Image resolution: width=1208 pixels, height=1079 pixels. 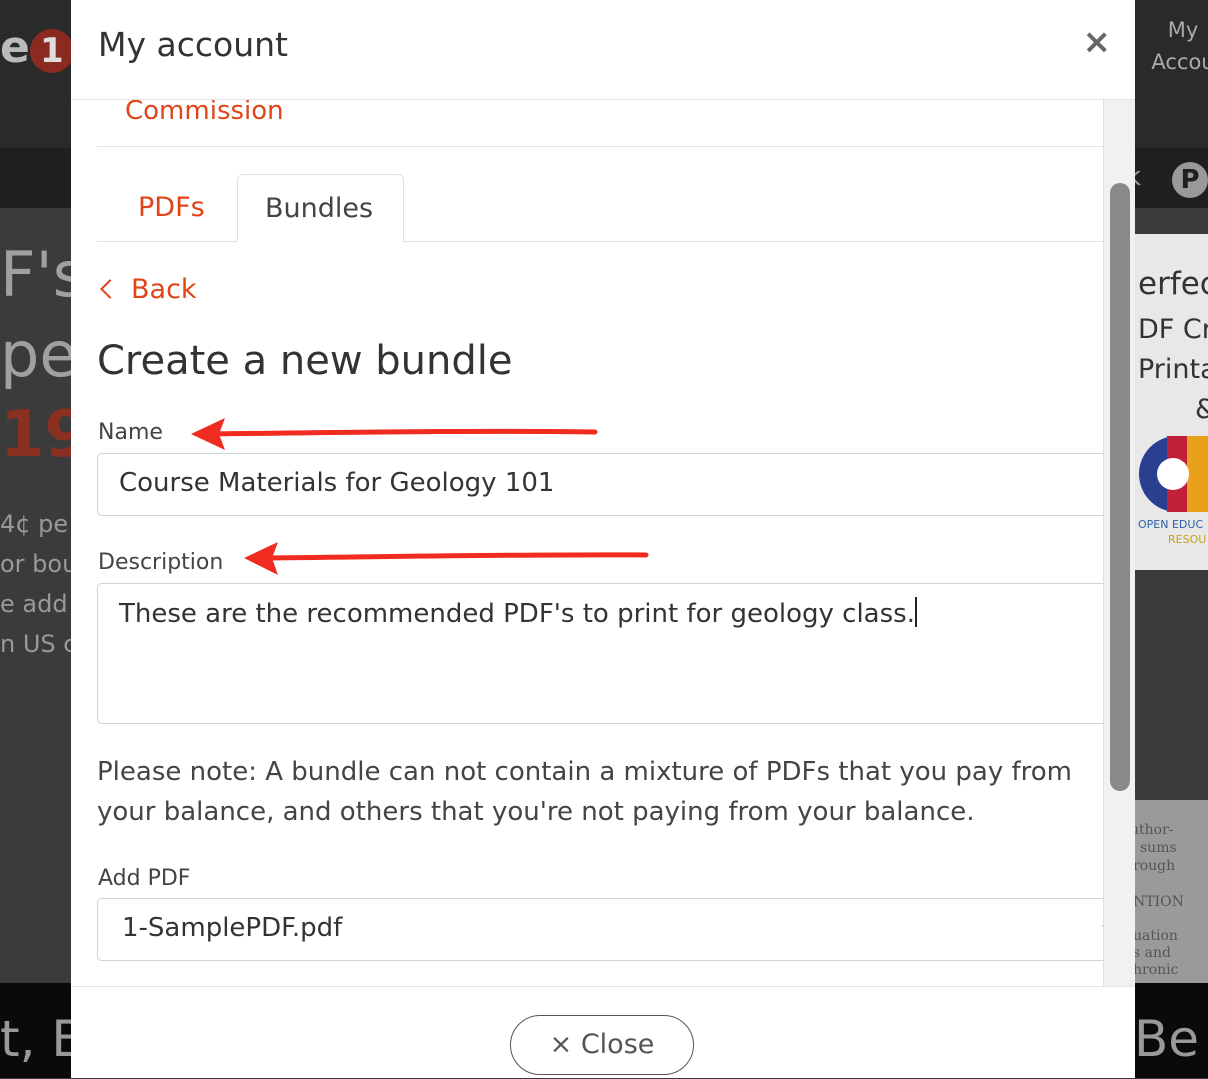 I want to click on modal-header: My account ×, so click(x=603, y=50).